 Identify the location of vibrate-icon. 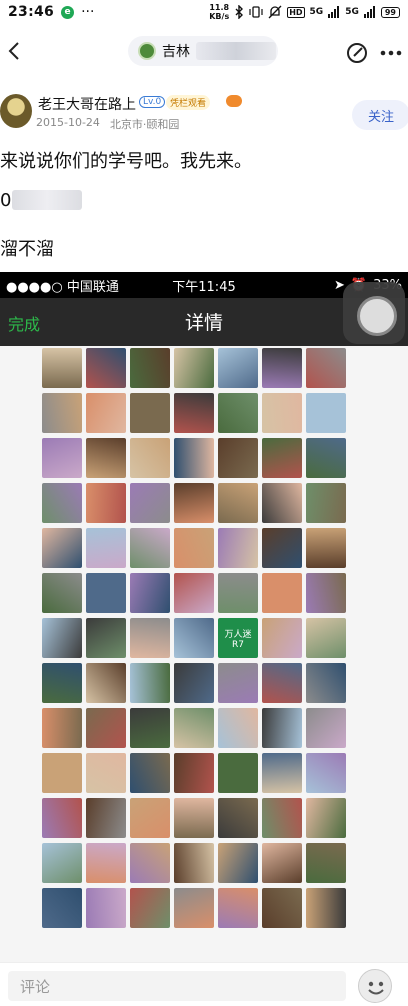
(256, 12).